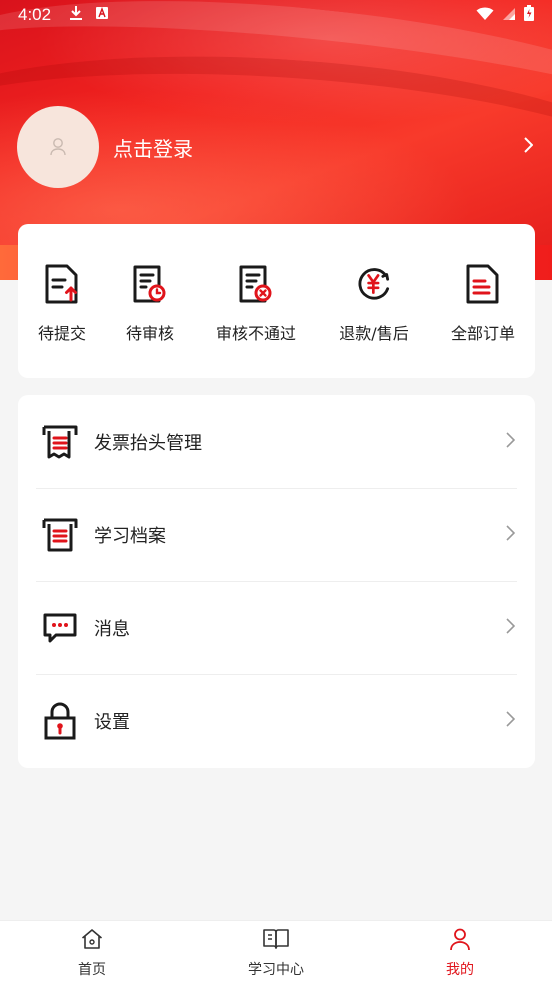 The width and height of the screenshot is (552, 983). Describe the element at coordinates (76, 15) in the screenshot. I see `download-icon` at that location.